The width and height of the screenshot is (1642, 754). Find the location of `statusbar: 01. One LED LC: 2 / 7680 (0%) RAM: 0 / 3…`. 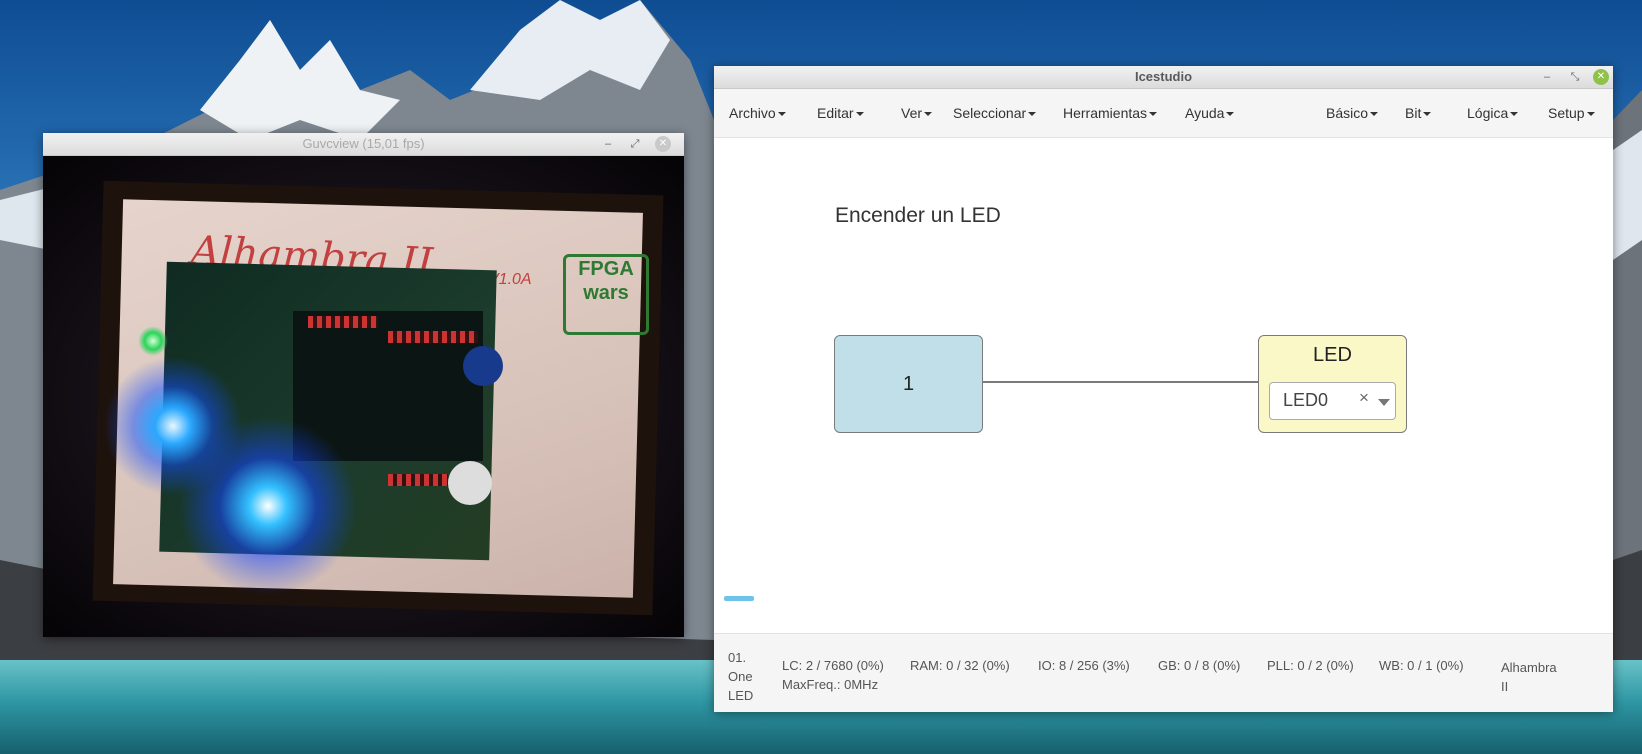

statusbar: 01. One LED LC: 2 / 7680 (0%) RAM: 0 / 3… is located at coordinates (1163, 672).